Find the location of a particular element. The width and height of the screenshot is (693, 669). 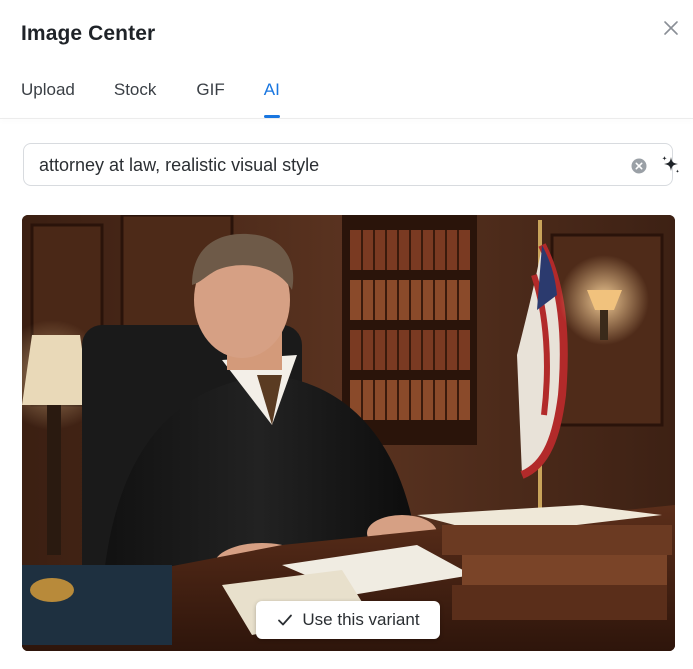

clear-icon is located at coordinates (639, 166).